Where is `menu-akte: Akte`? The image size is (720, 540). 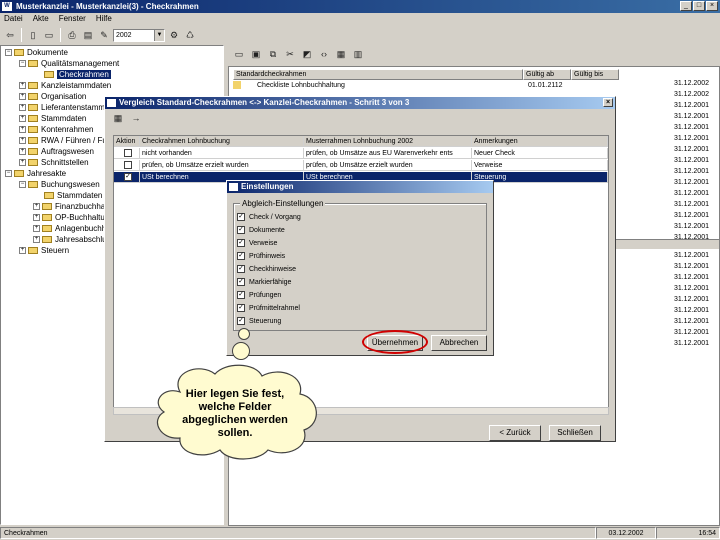 menu-akte: Akte is located at coordinates (41, 19).